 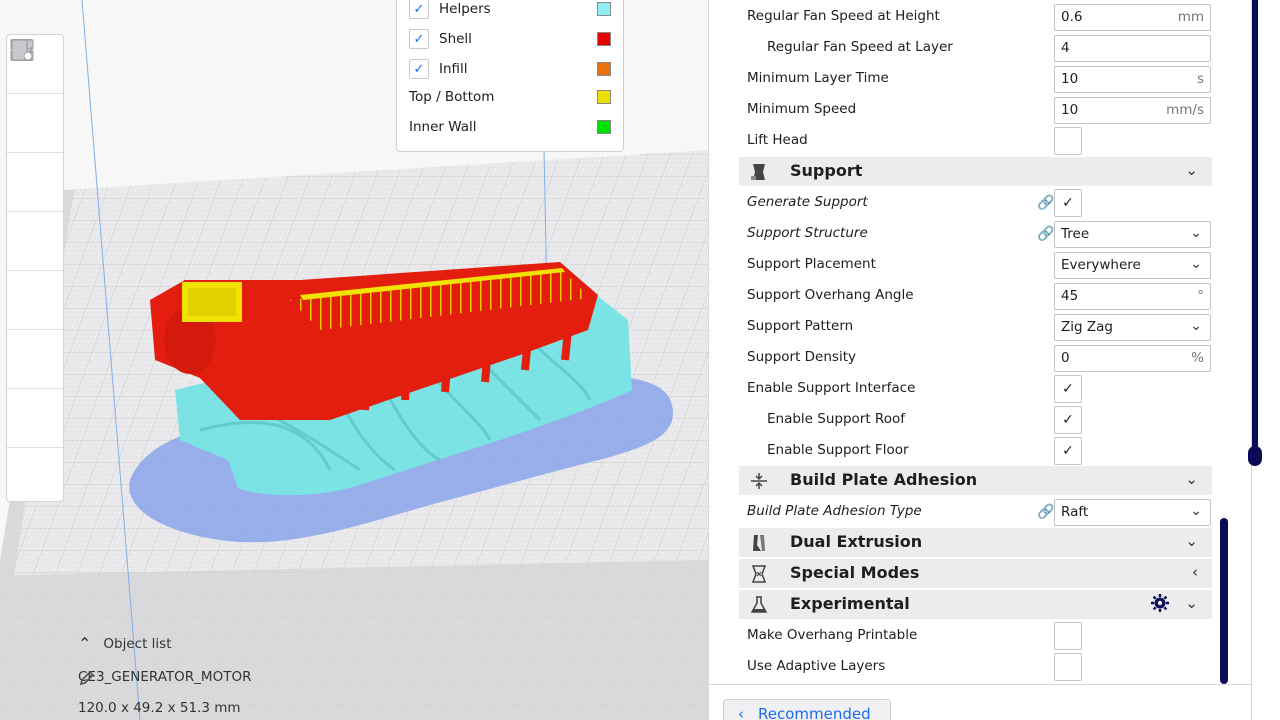 What do you see at coordinates (1160, 603) in the screenshot?
I see `gear-icon` at bounding box center [1160, 603].